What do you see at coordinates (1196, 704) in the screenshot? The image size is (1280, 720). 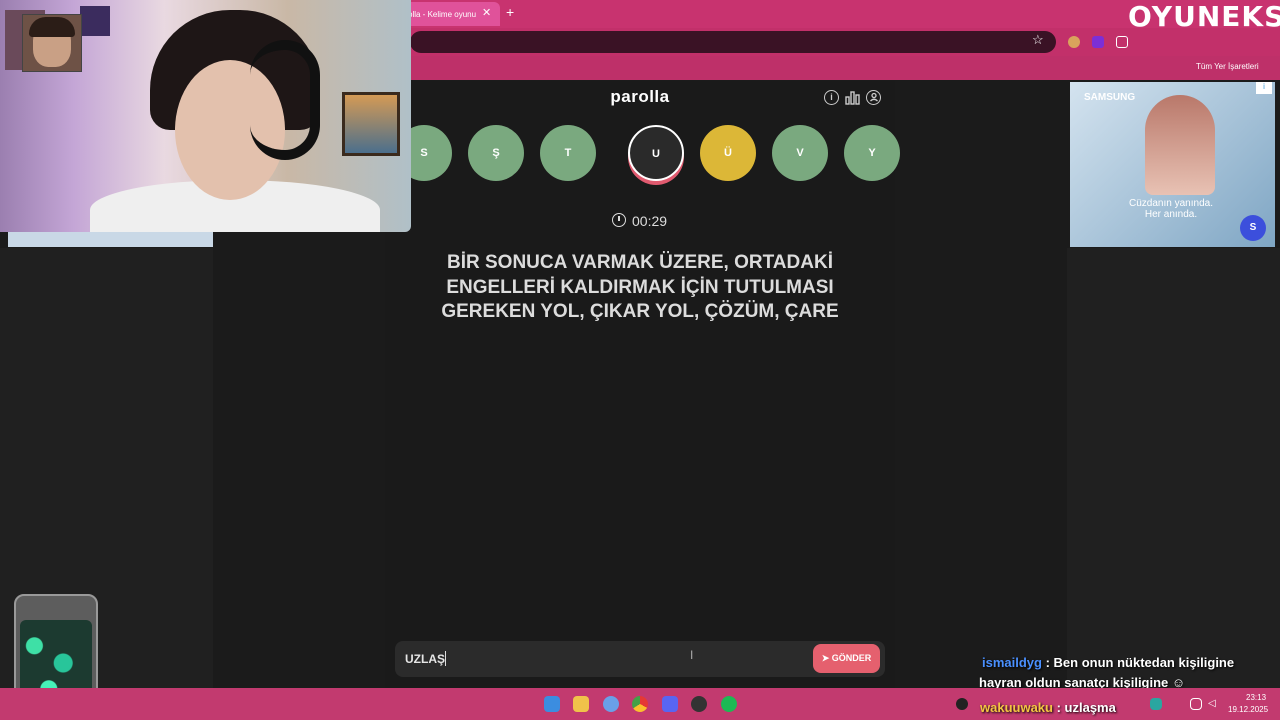 I see `network-icon` at bounding box center [1196, 704].